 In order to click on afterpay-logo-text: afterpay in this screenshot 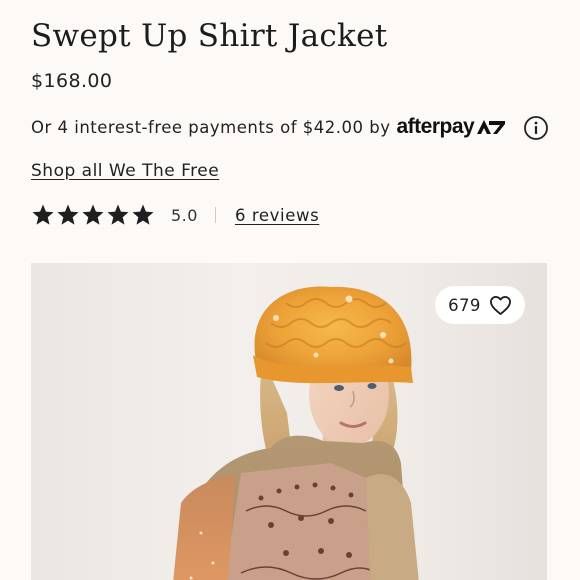, I will do `click(435, 126)`.